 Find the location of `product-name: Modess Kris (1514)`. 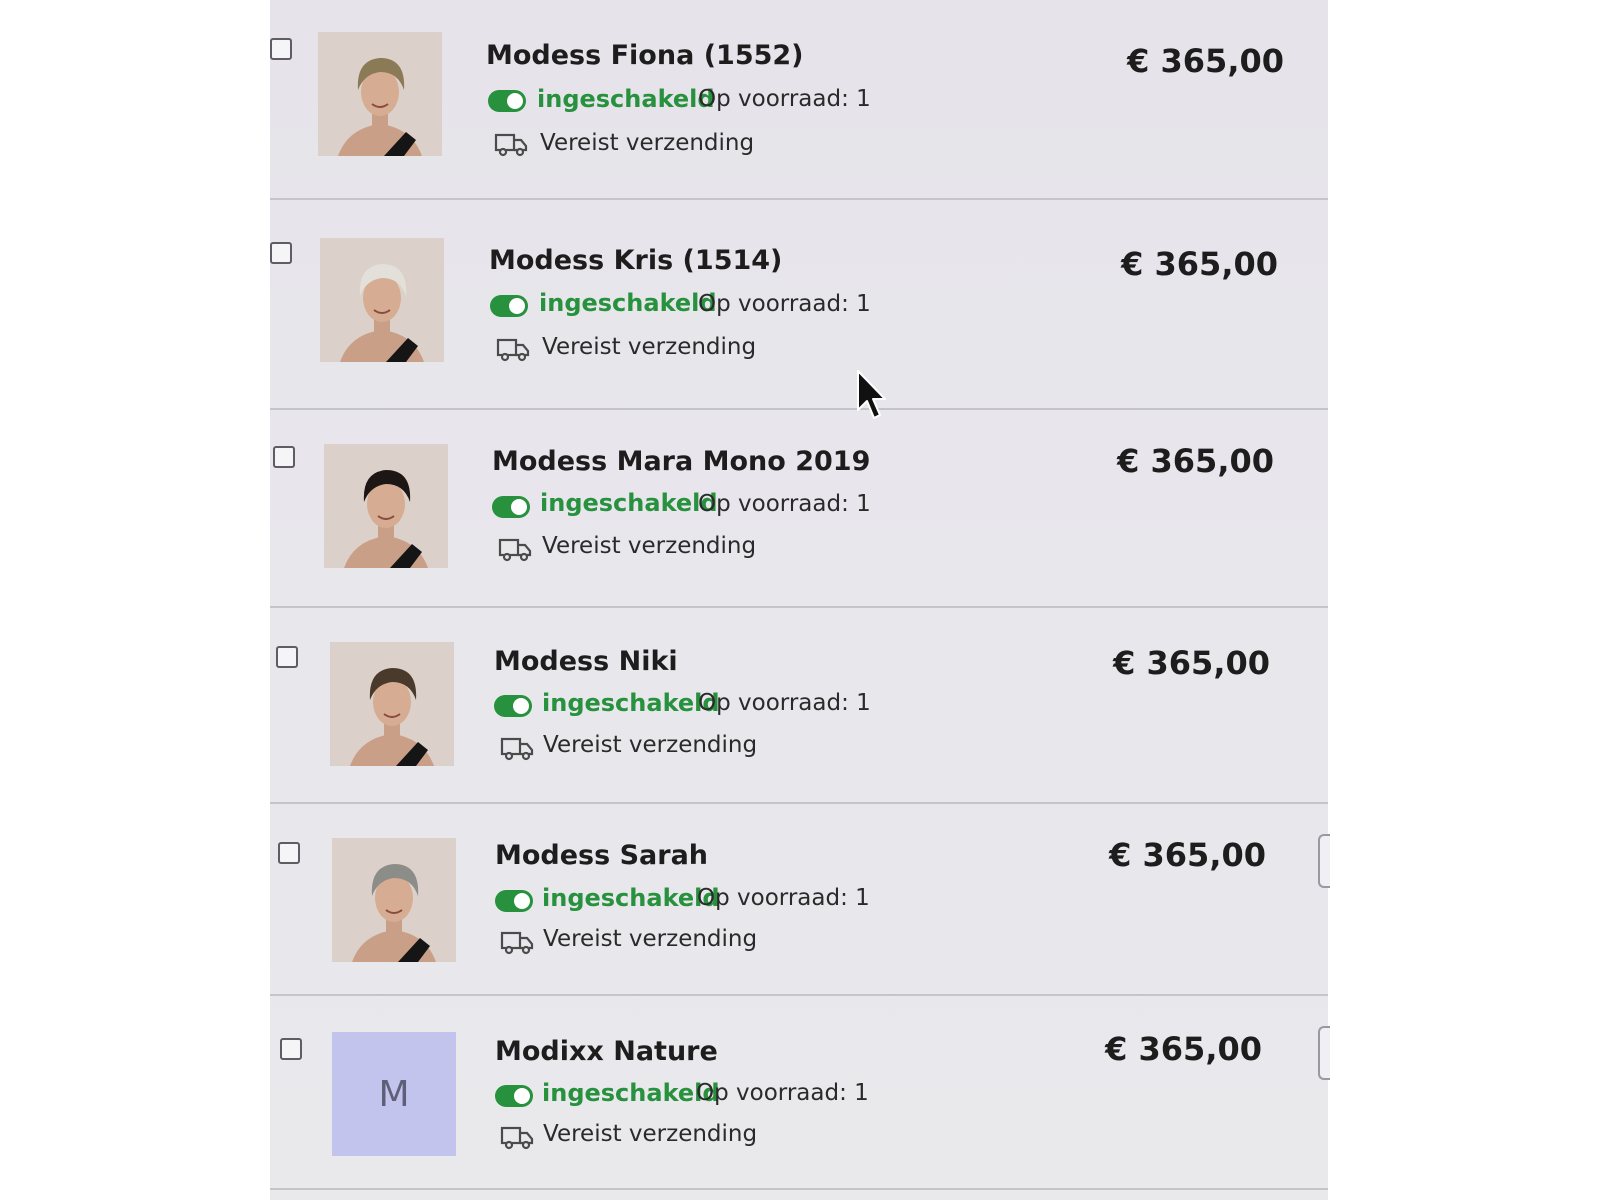

product-name: Modess Kris (1514) is located at coordinates (635, 260).